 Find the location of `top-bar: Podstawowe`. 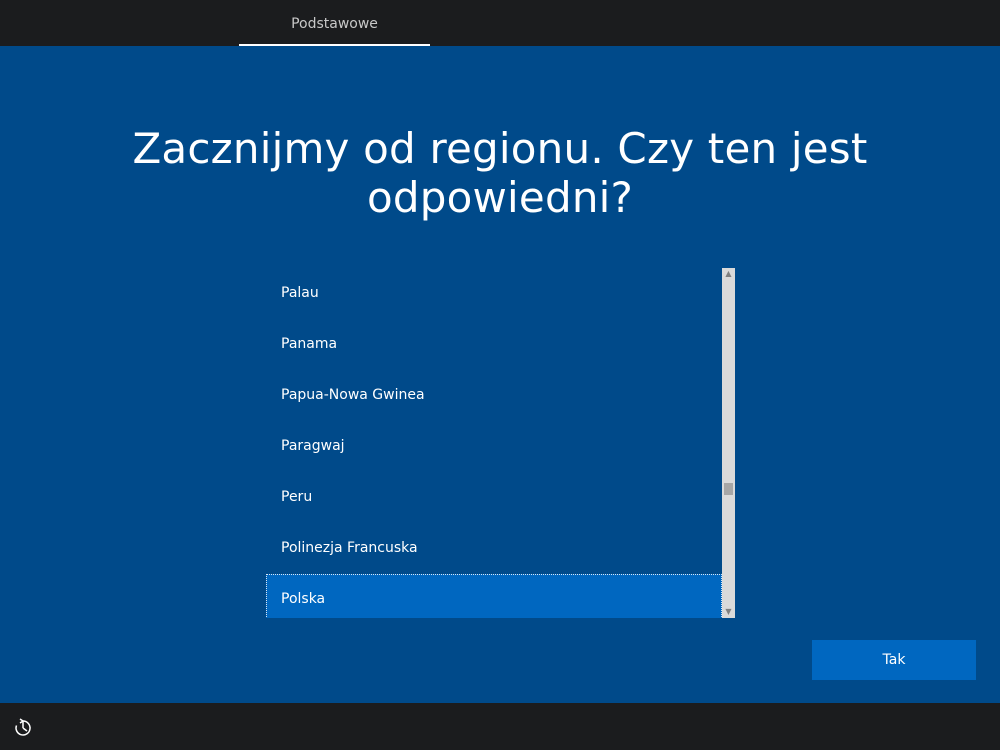

top-bar: Podstawowe is located at coordinates (500, 23).